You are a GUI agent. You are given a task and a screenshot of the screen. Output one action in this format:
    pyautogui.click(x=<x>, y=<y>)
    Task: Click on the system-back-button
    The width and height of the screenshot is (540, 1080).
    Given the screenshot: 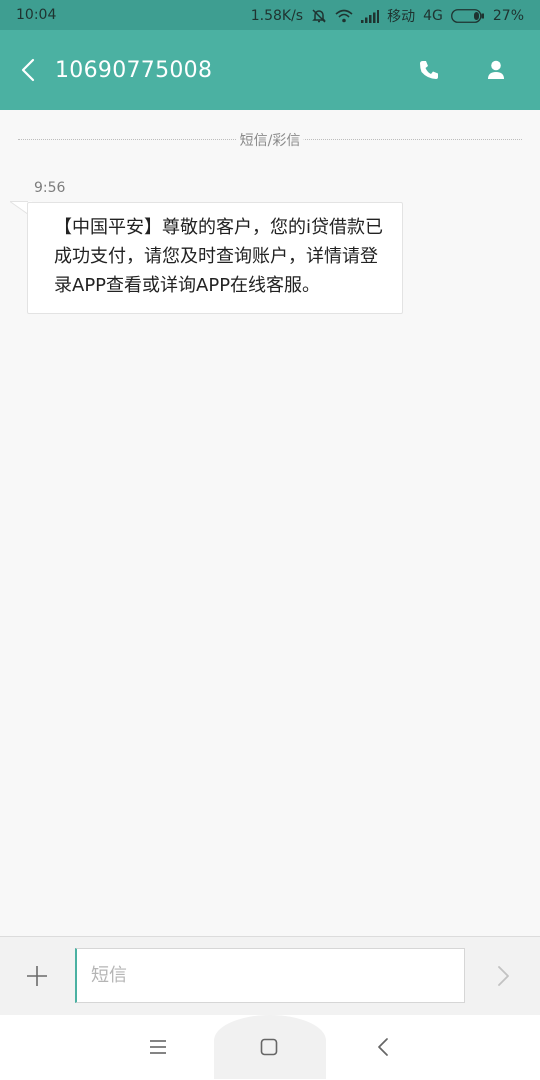 What is the action you would take?
    pyautogui.click(x=384, y=1047)
    